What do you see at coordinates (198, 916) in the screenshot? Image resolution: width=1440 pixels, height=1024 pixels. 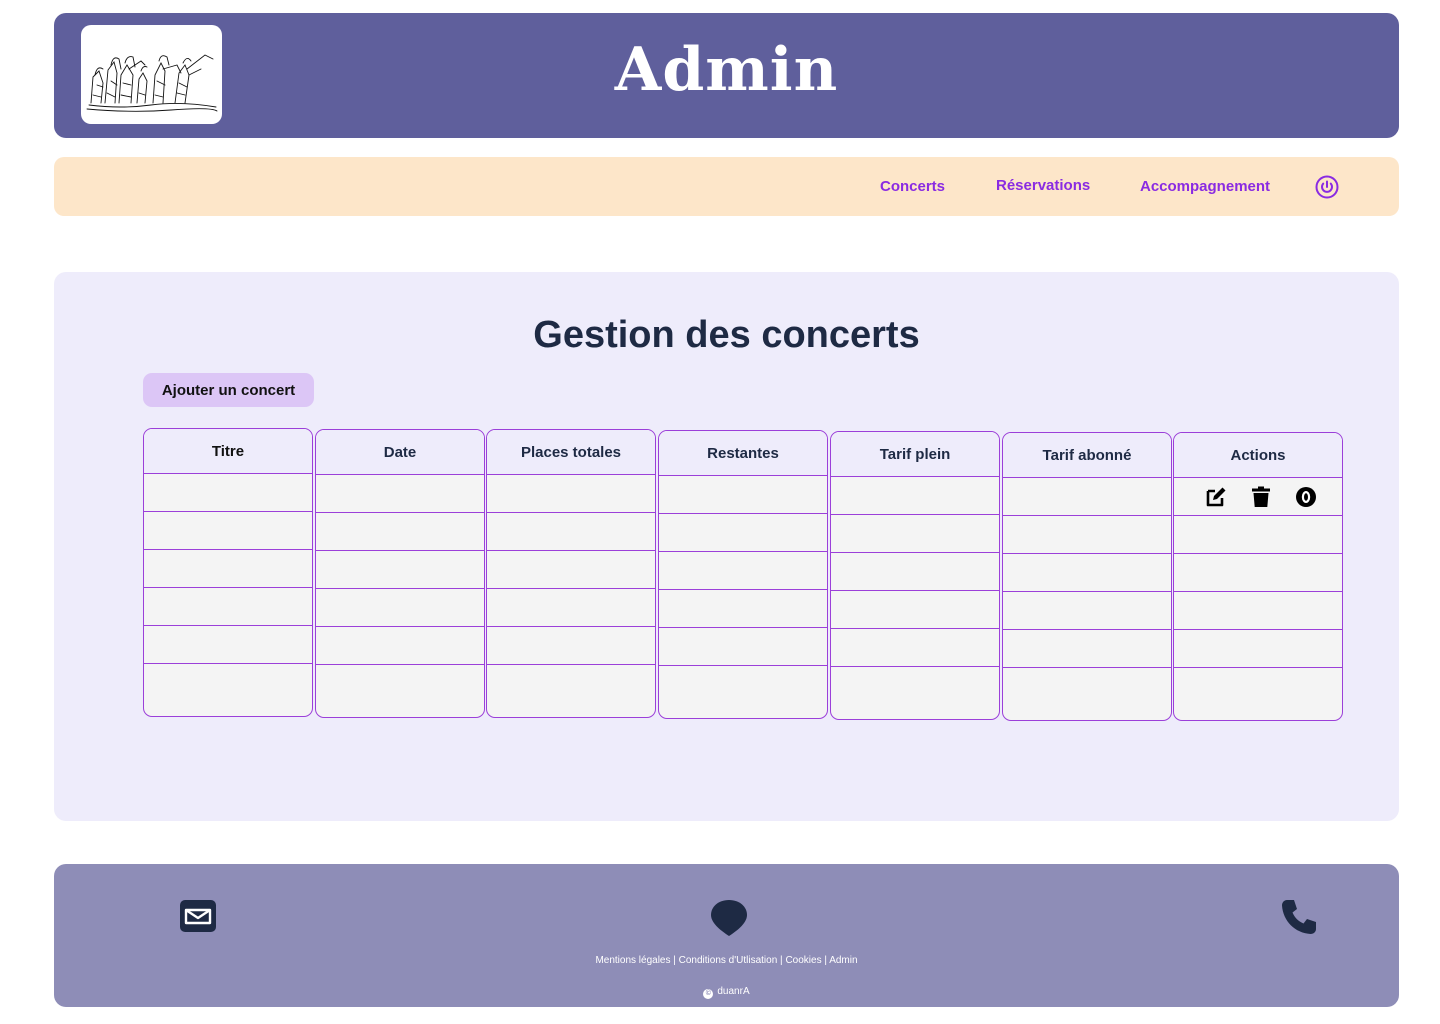 I see `mail-icon` at bounding box center [198, 916].